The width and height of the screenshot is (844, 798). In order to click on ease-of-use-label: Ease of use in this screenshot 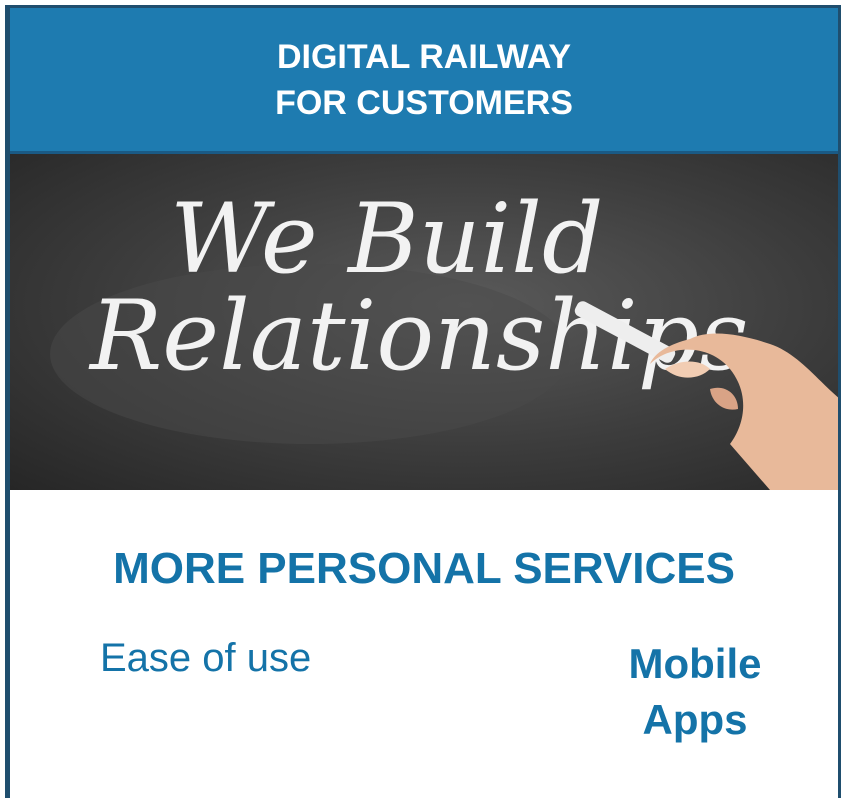, I will do `click(206, 658)`.